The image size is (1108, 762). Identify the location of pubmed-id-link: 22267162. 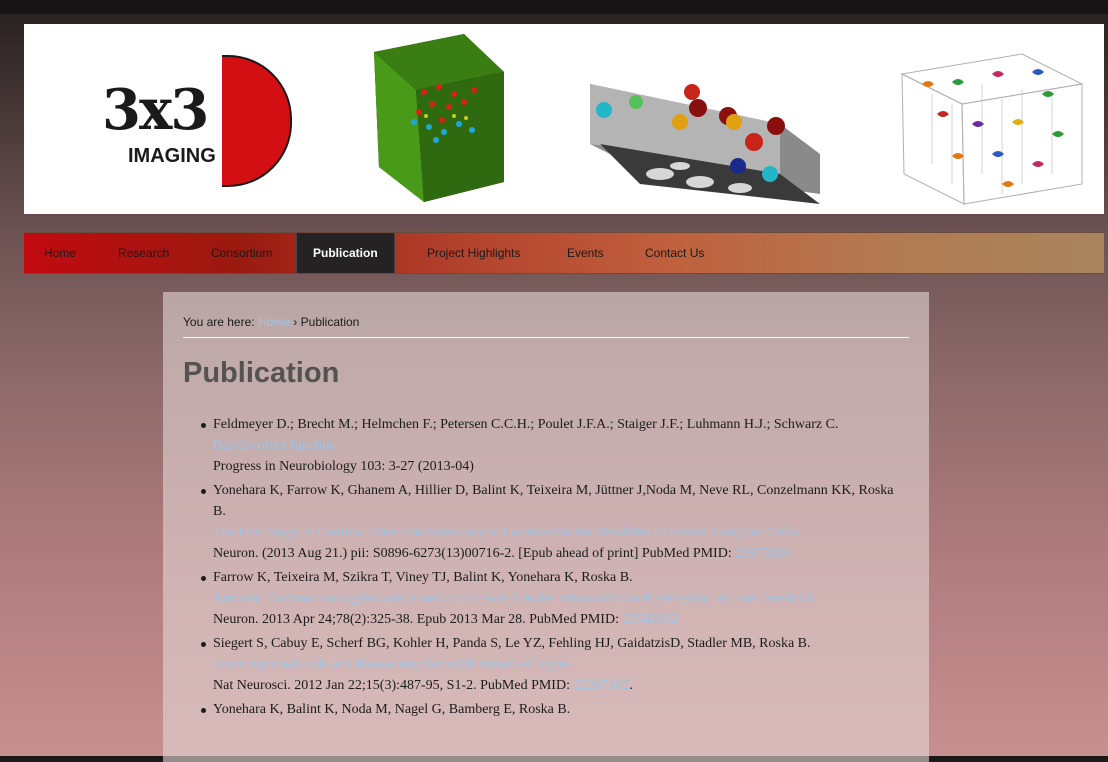
(601, 685).